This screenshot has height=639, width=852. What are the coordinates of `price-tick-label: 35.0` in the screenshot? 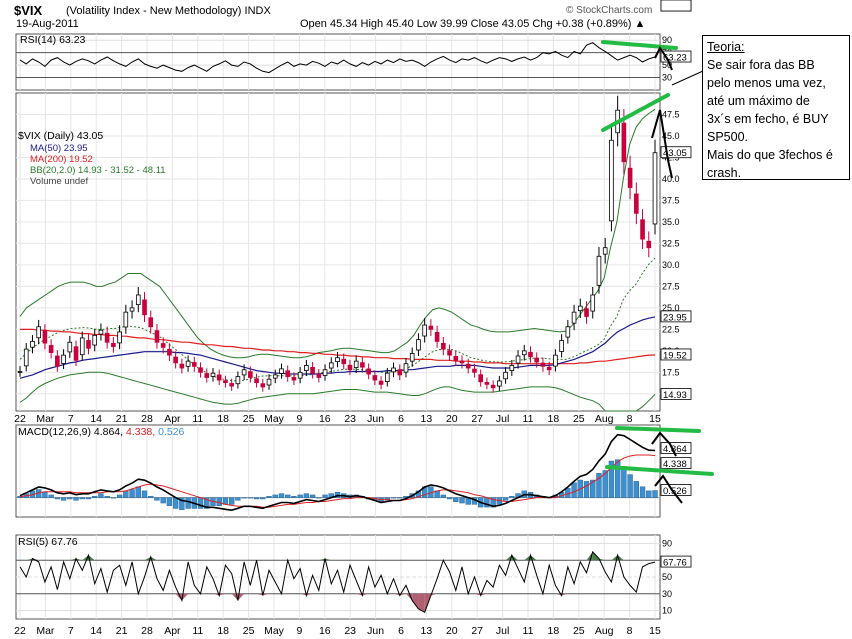 It's located at (671, 222).